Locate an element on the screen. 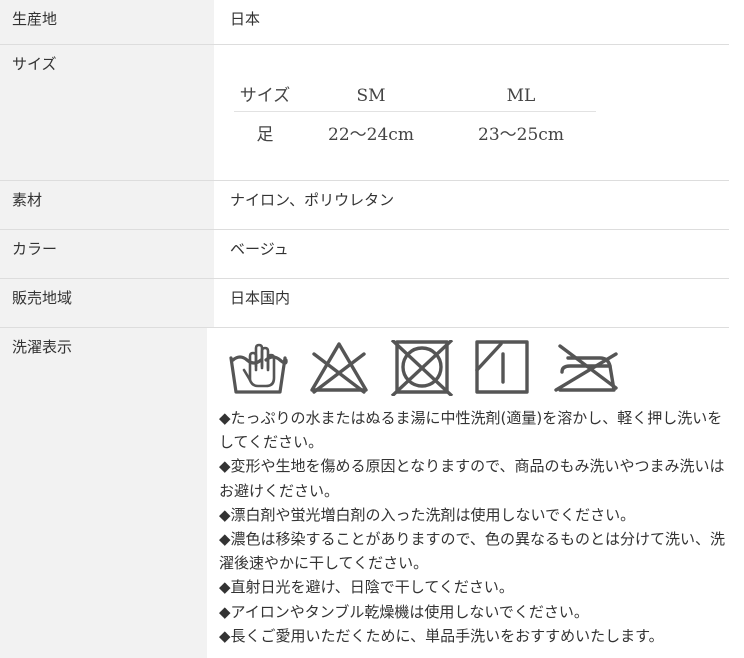 The image size is (744, 658). care-note: ◆直射日光を避け、日陰で干してください。 is located at coordinates (366, 587).